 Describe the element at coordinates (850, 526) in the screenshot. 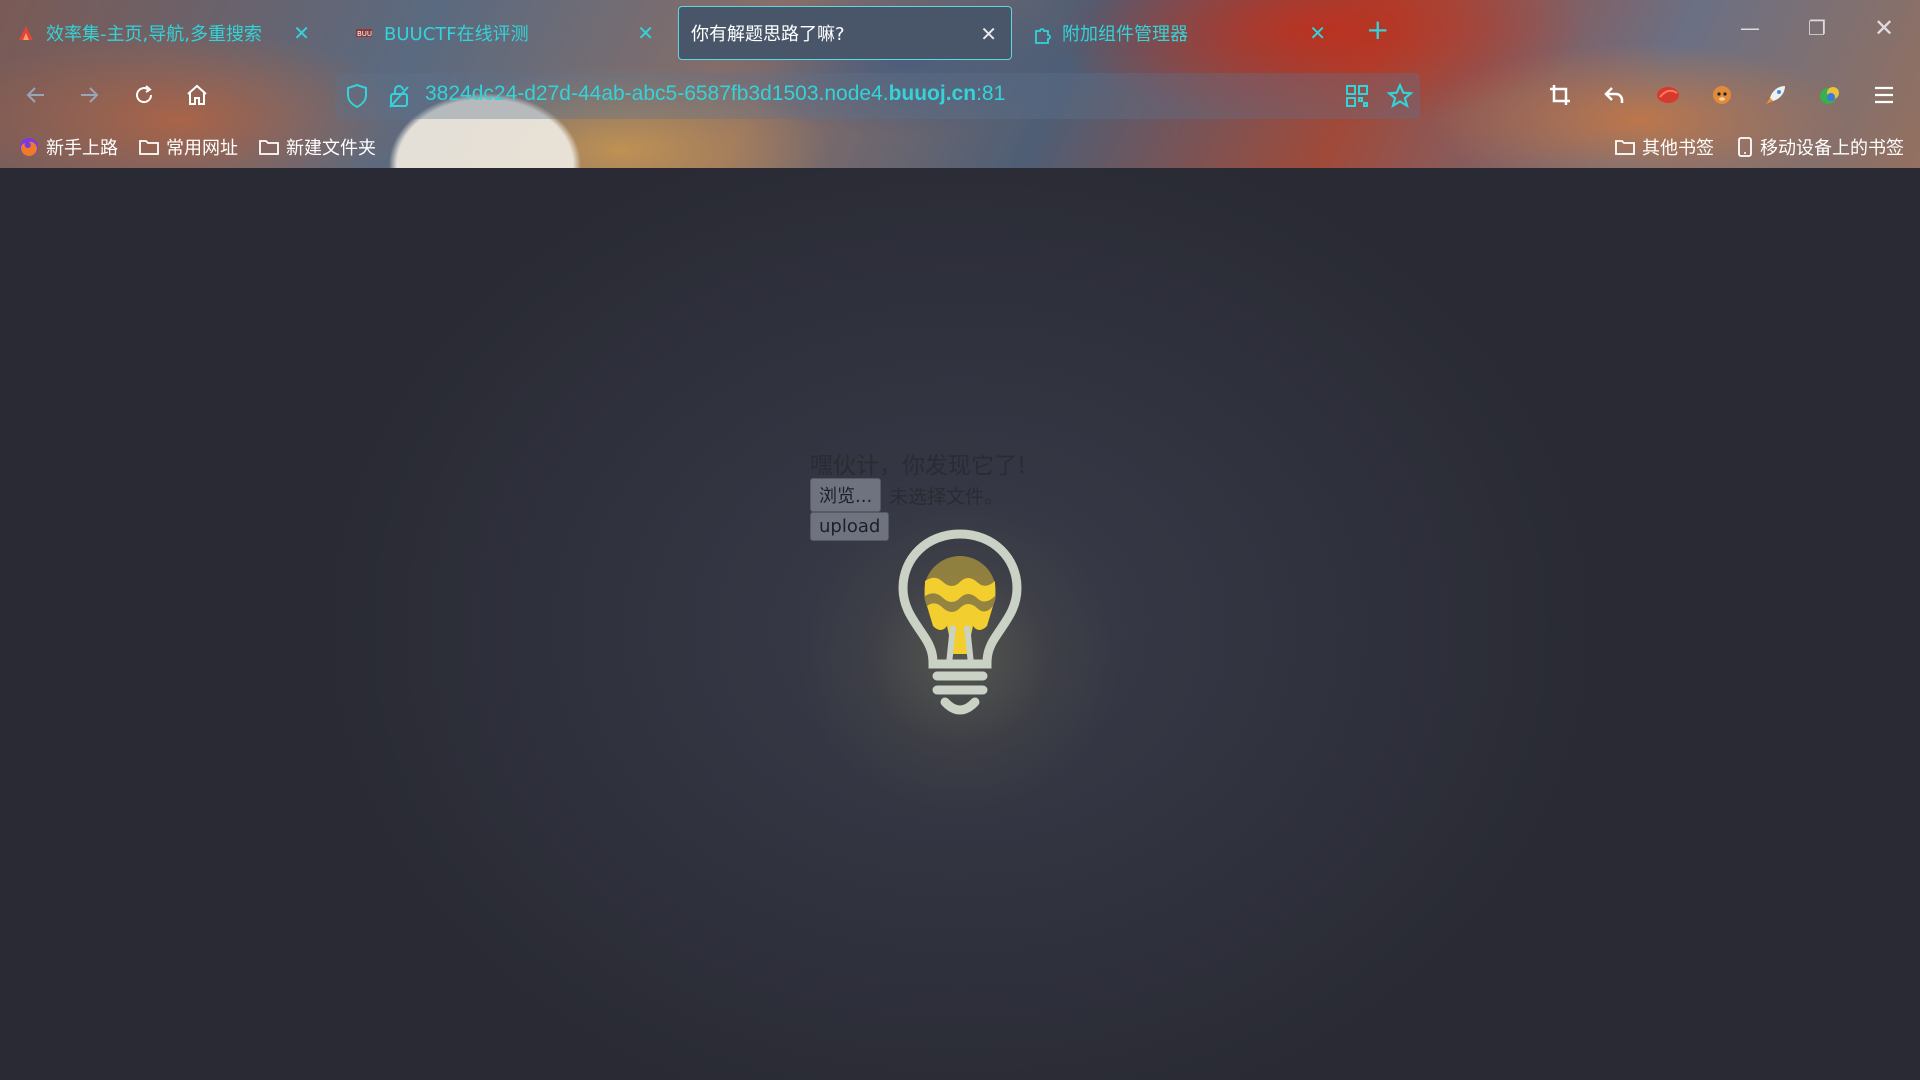

I see `upload-button: upload` at that location.